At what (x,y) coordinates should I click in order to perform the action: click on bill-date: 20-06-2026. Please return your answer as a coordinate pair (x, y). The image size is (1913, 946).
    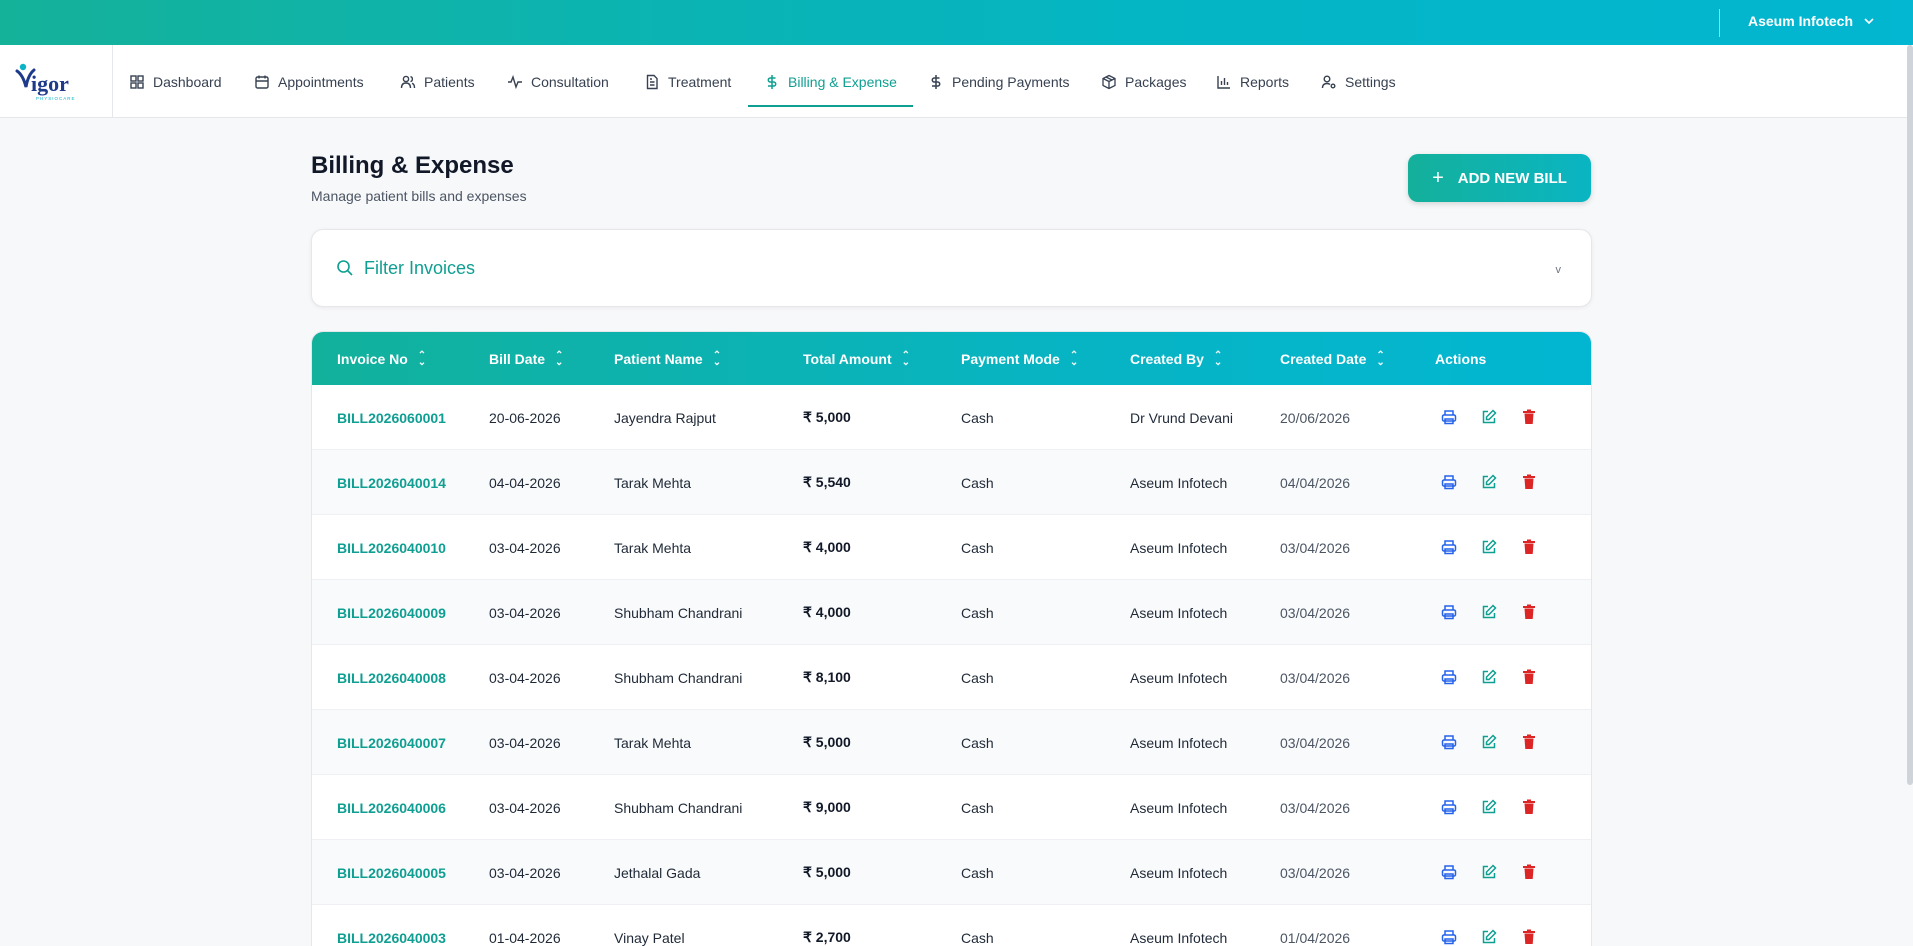
    Looking at the image, I should click on (525, 417).